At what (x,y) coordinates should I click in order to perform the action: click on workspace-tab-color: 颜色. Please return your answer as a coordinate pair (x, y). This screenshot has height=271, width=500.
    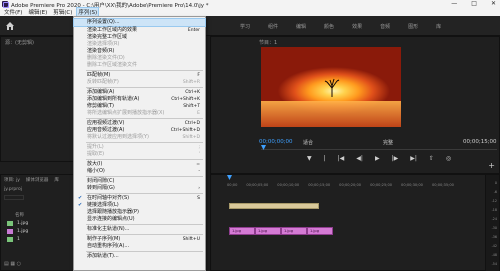
    Looking at the image, I should click on (329, 26).